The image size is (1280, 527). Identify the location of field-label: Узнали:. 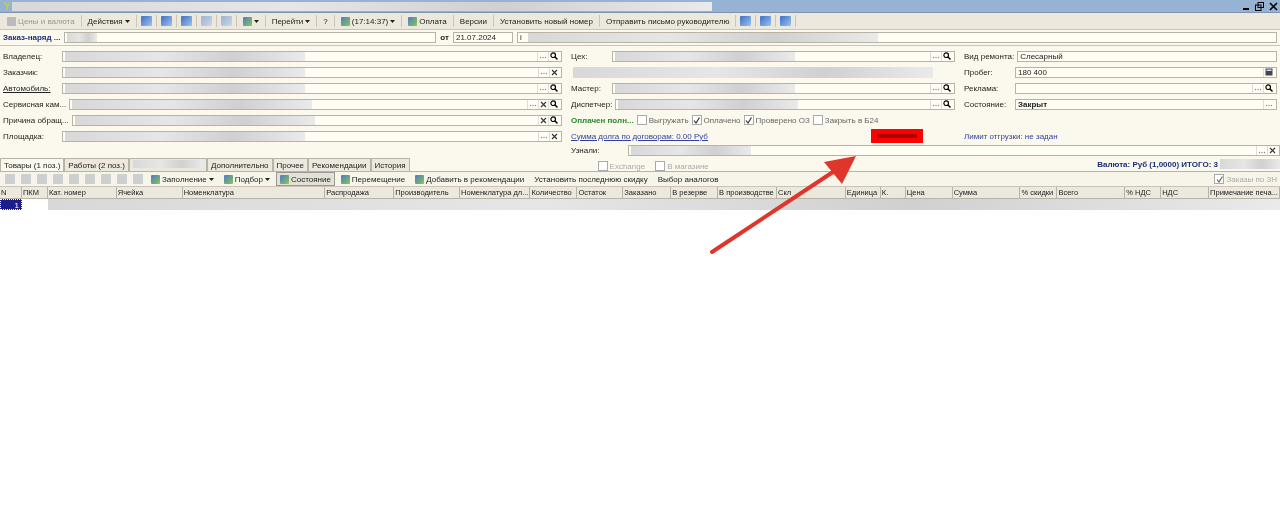
(586, 150).